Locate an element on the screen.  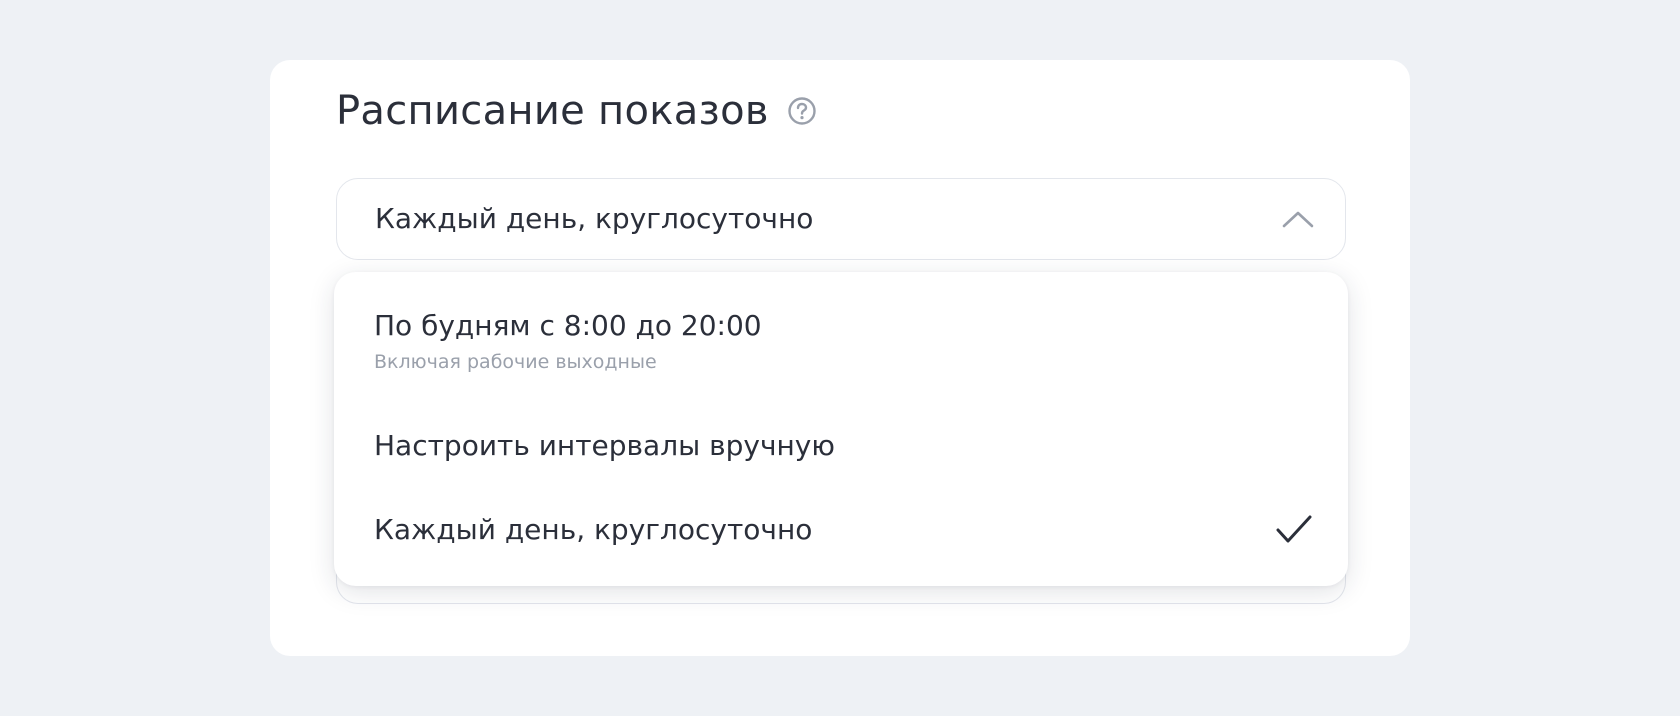
schedule-select: Каждый день, круглосуточно is located at coordinates (841, 219).